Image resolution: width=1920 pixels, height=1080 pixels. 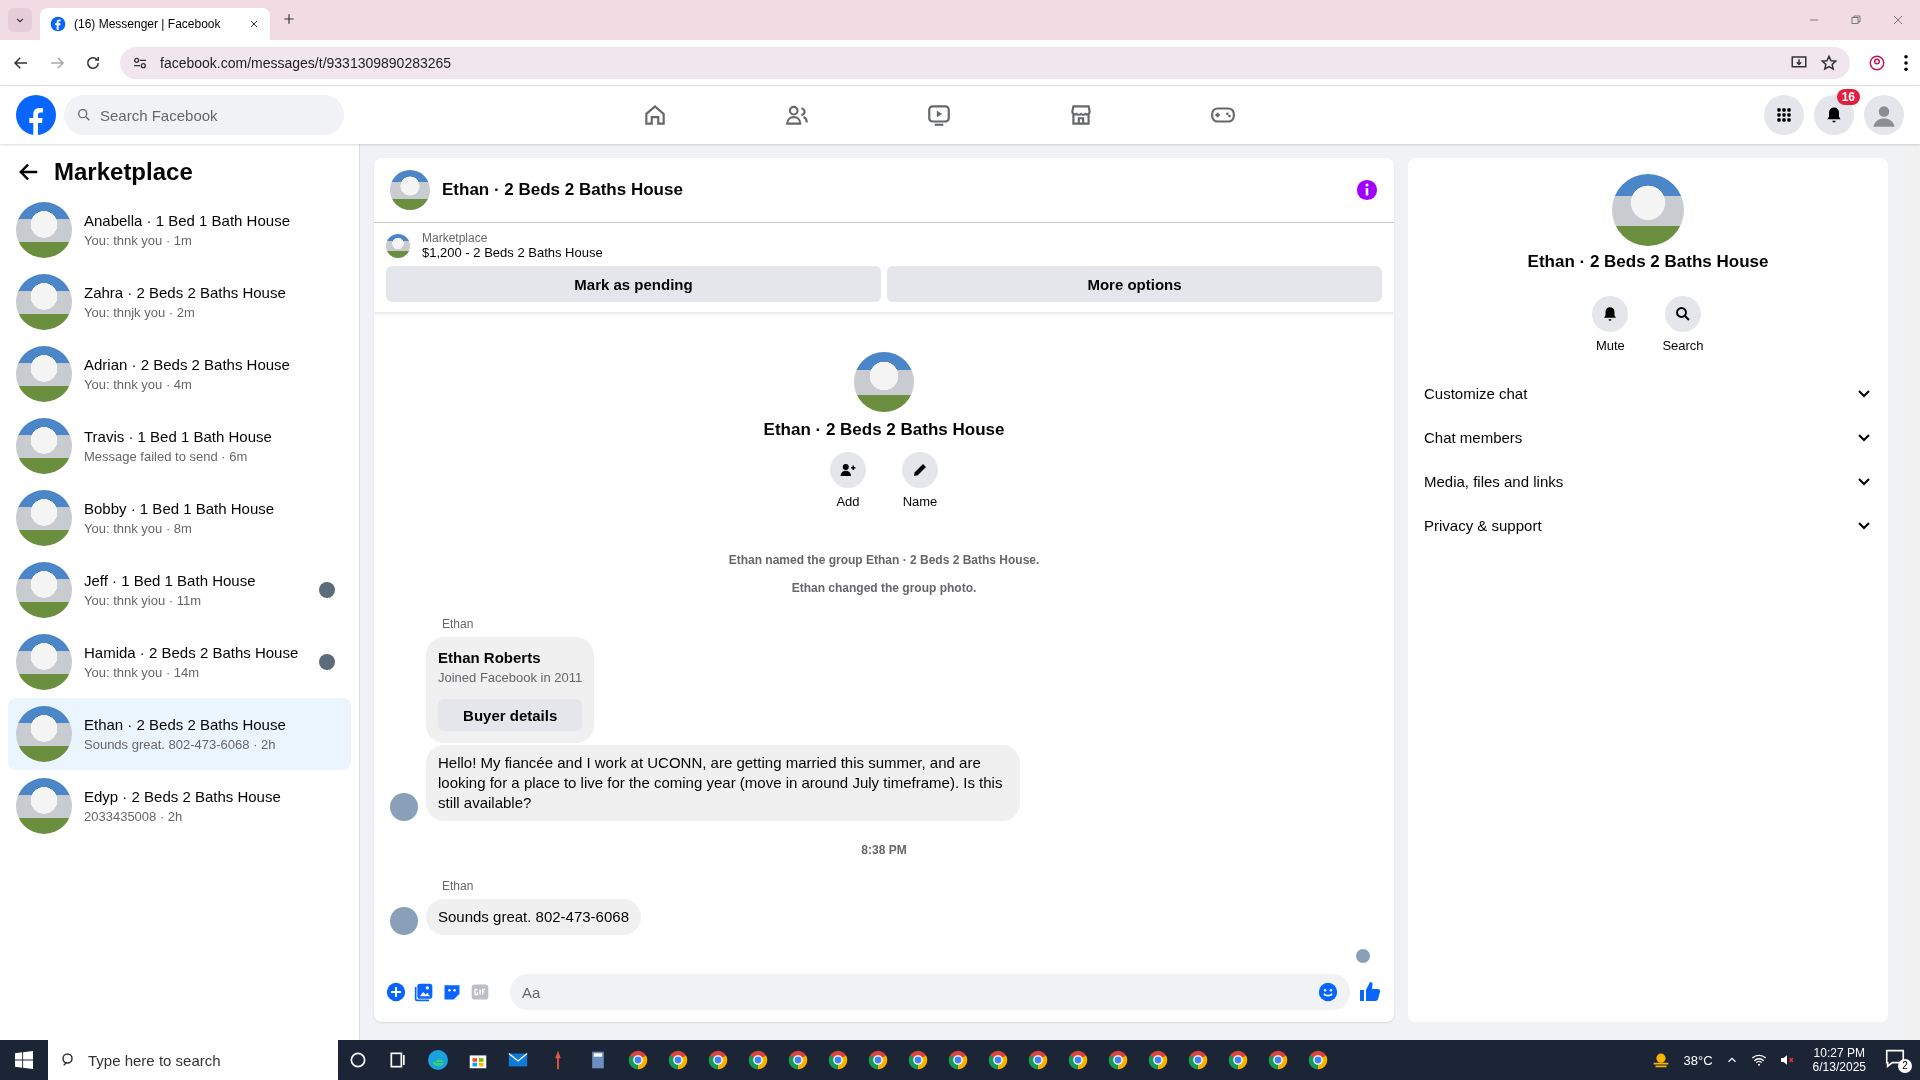 What do you see at coordinates (193, 1060) in the screenshot?
I see `taskbar-search-field: Type here to search` at bounding box center [193, 1060].